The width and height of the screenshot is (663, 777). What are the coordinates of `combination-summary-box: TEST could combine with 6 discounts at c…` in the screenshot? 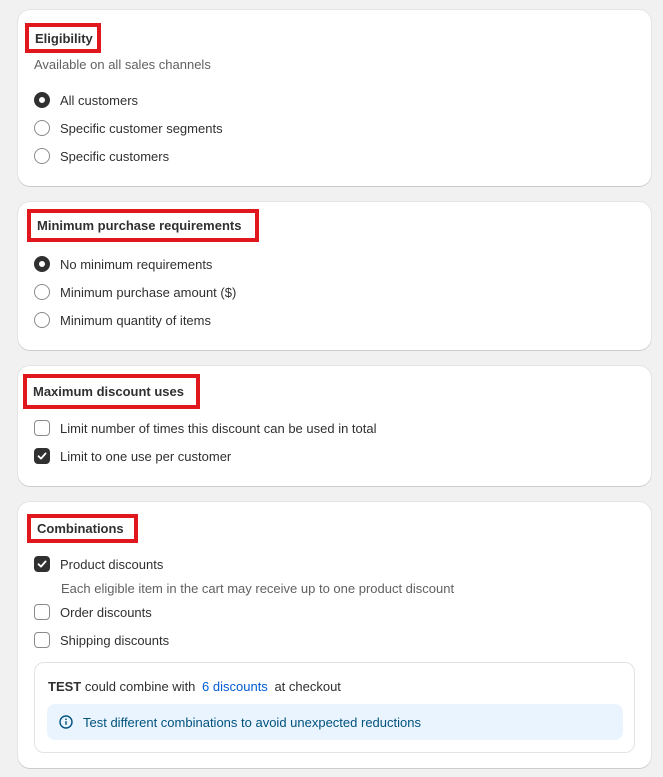 It's located at (334, 707).